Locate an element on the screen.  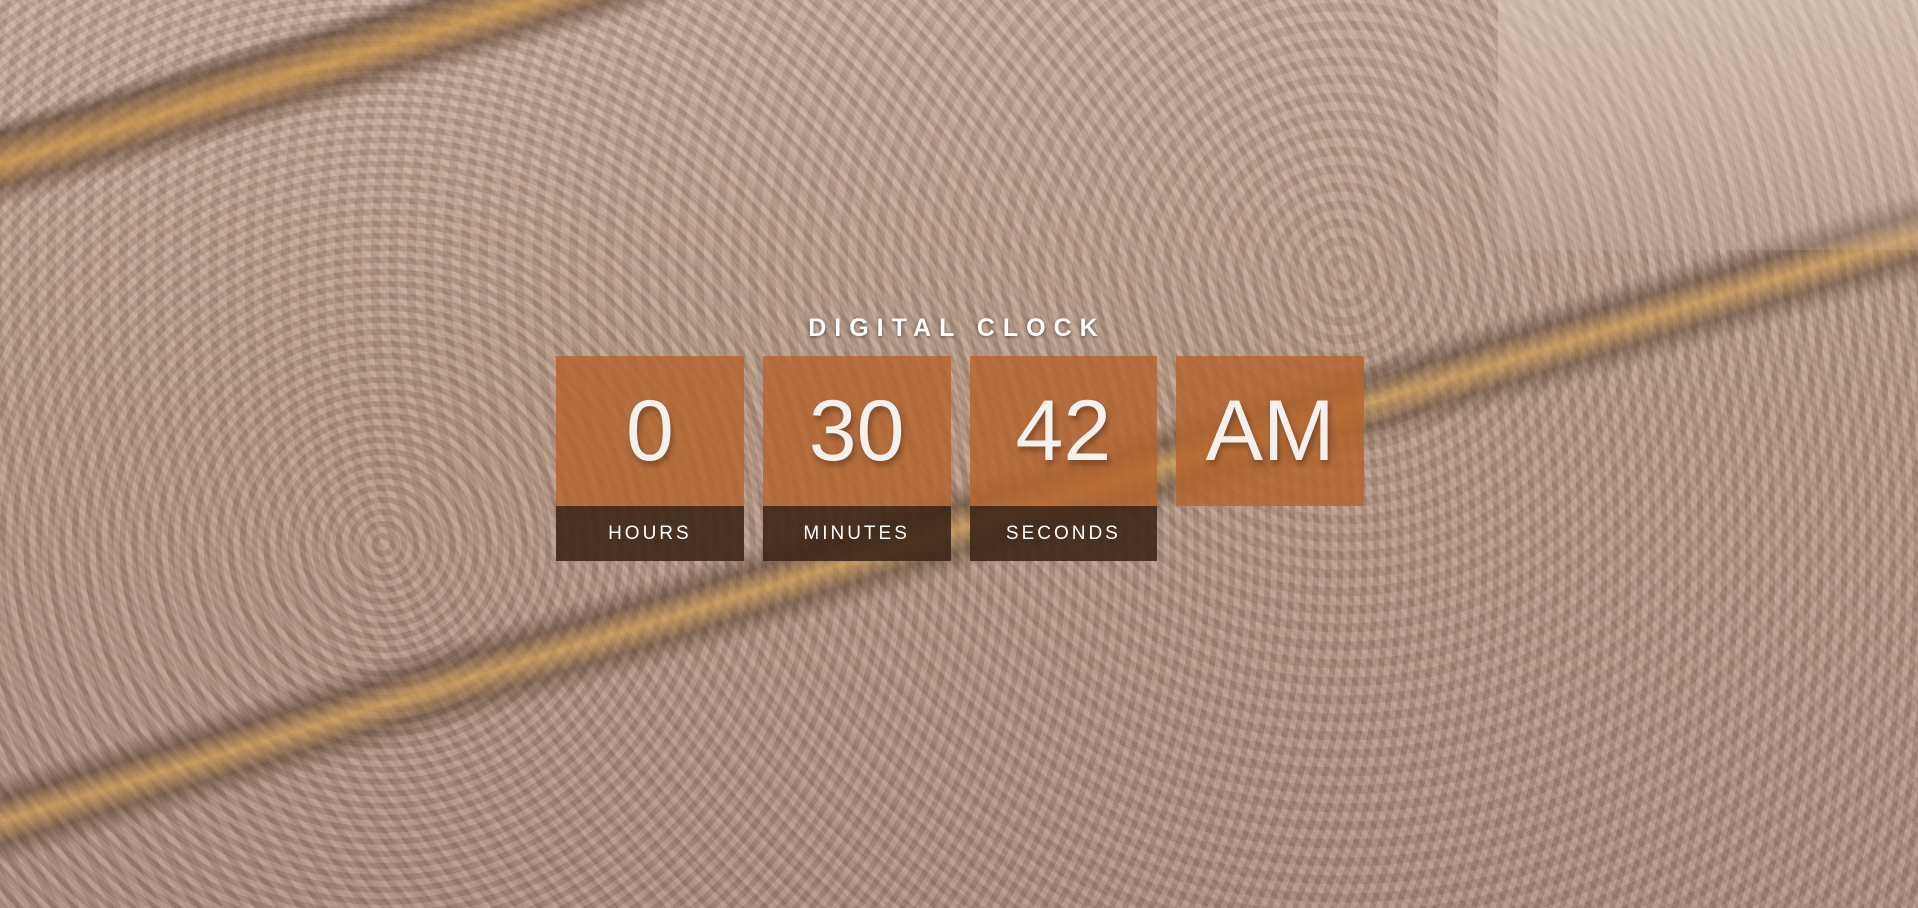
minutes-unit: 30 MINUTES is located at coordinates (856, 458).